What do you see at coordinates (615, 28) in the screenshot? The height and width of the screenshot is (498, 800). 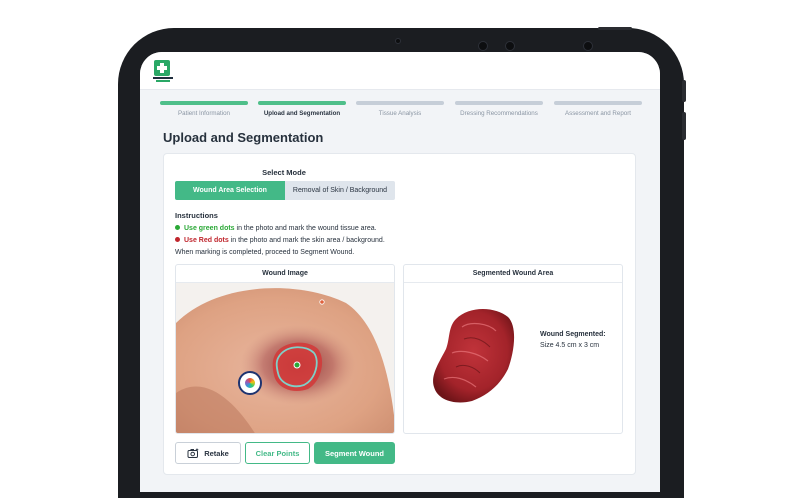 I see `tablet-top-button` at bounding box center [615, 28].